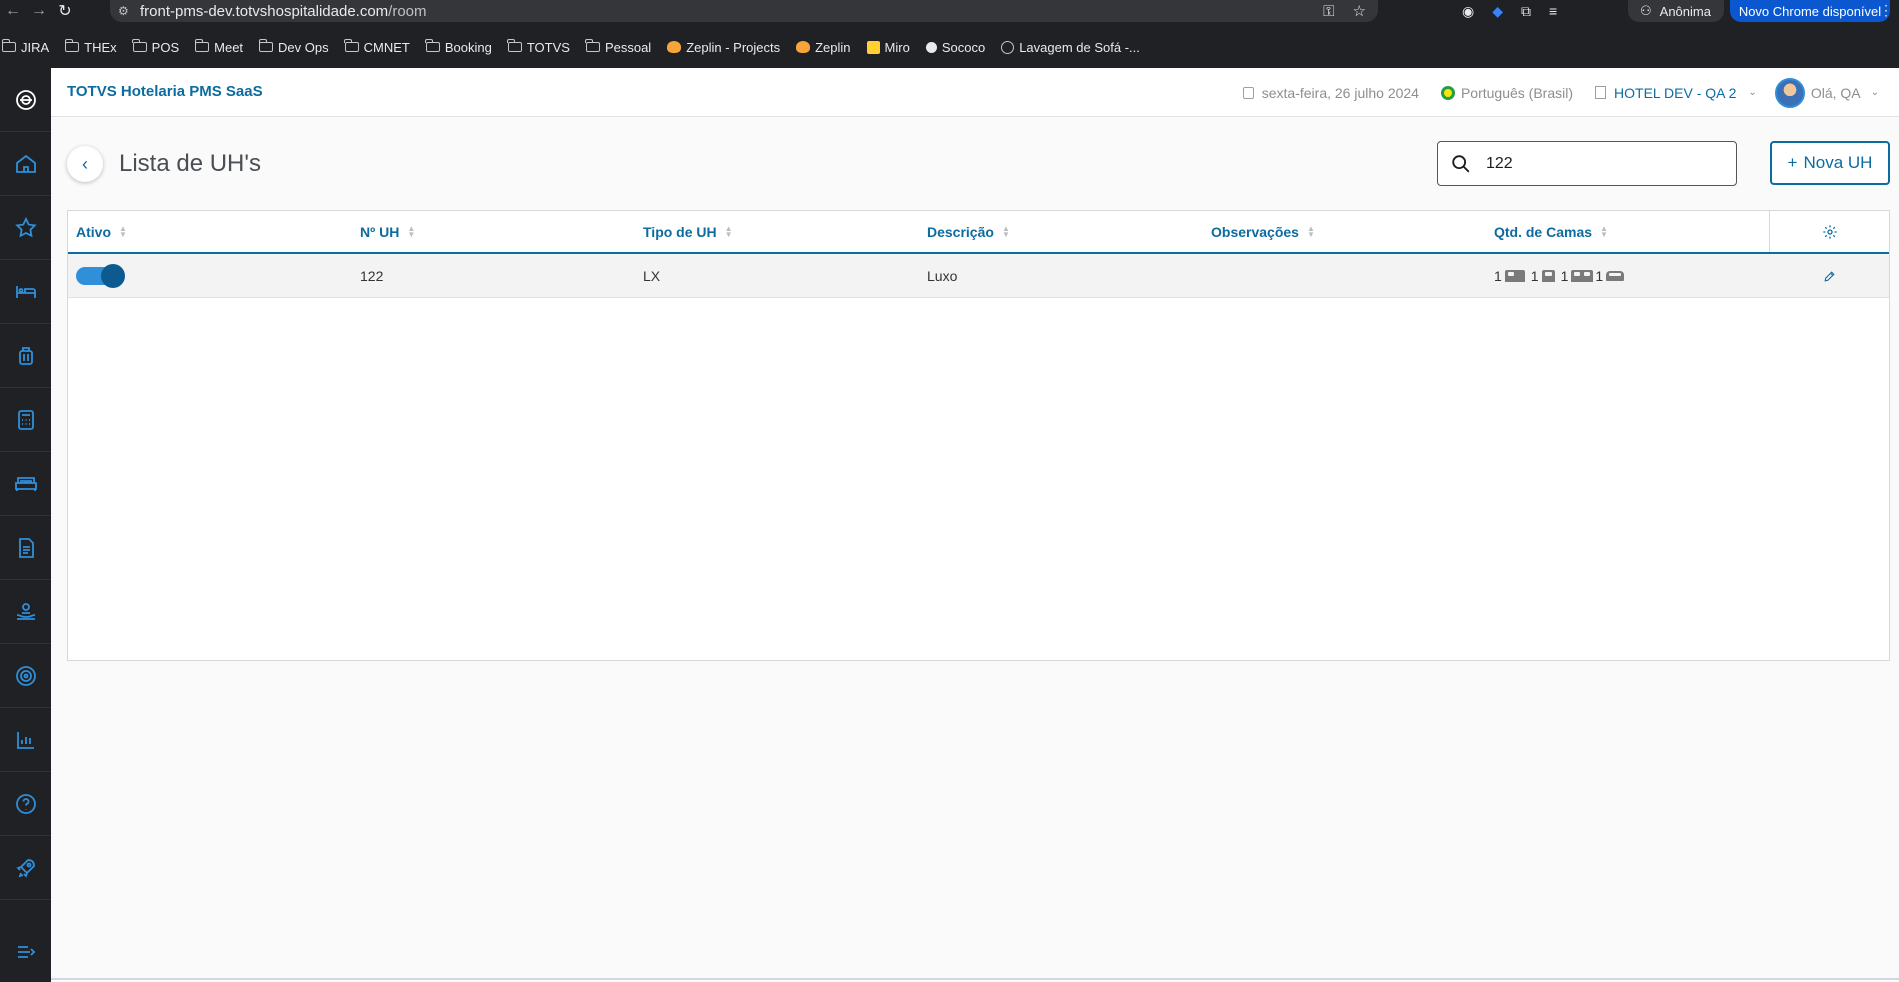 The height and width of the screenshot is (982, 1899). Describe the element at coordinates (155, 47) in the screenshot. I see `bookmark-item: POS` at that location.